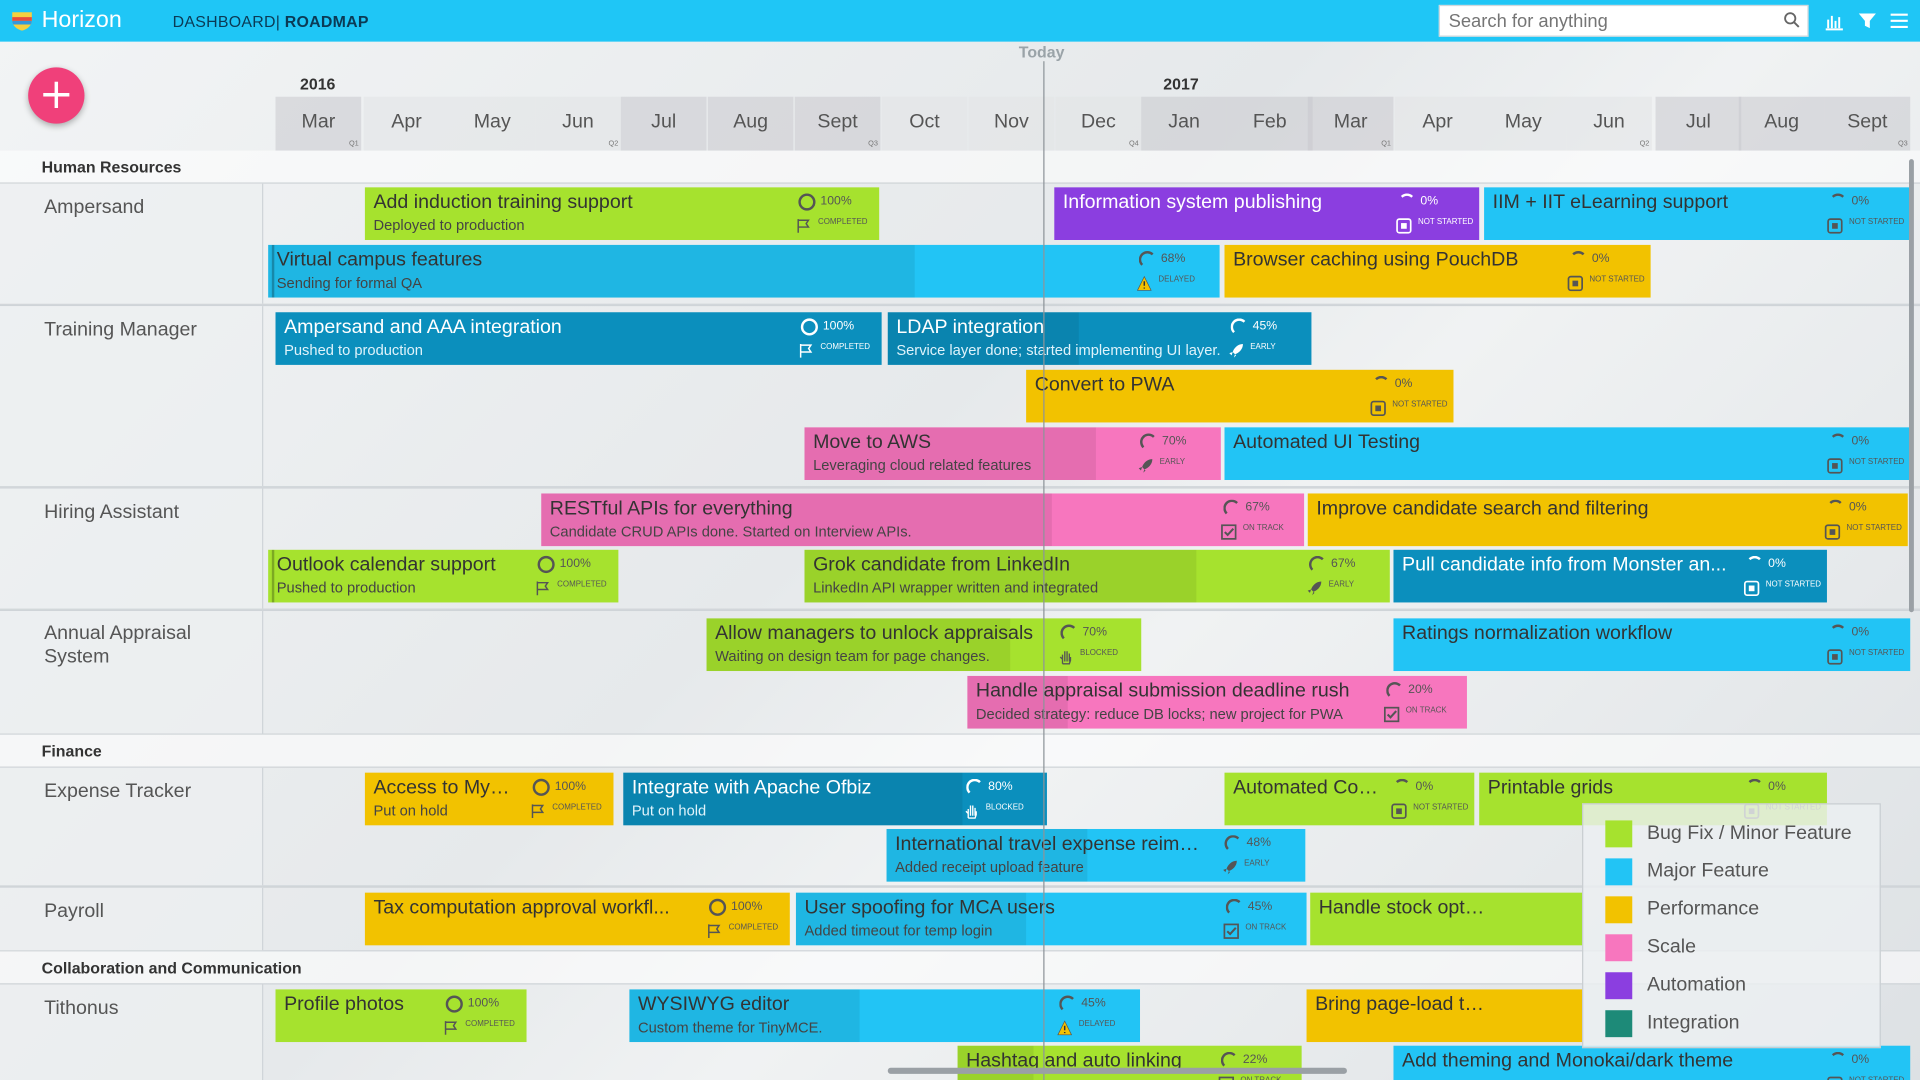 Image resolution: width=1920 pixels, height=1080 pixels. I want to click on roadmap-item: Hashtag and auto linking22%ON TRACK, so click(1129, 1062).